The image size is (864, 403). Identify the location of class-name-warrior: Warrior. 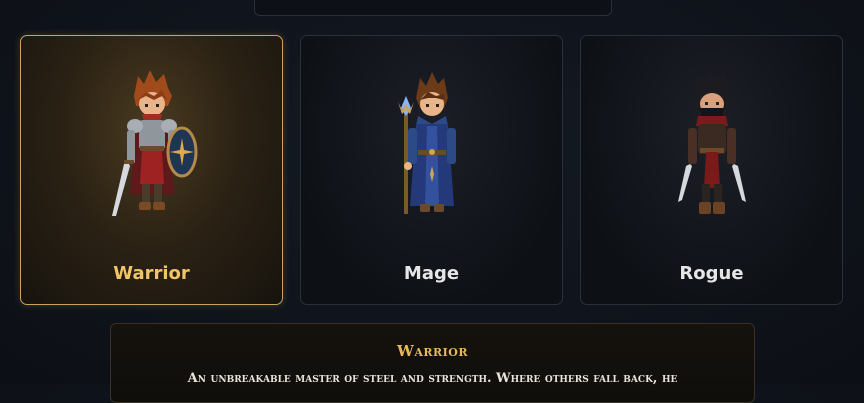
(151, 273).